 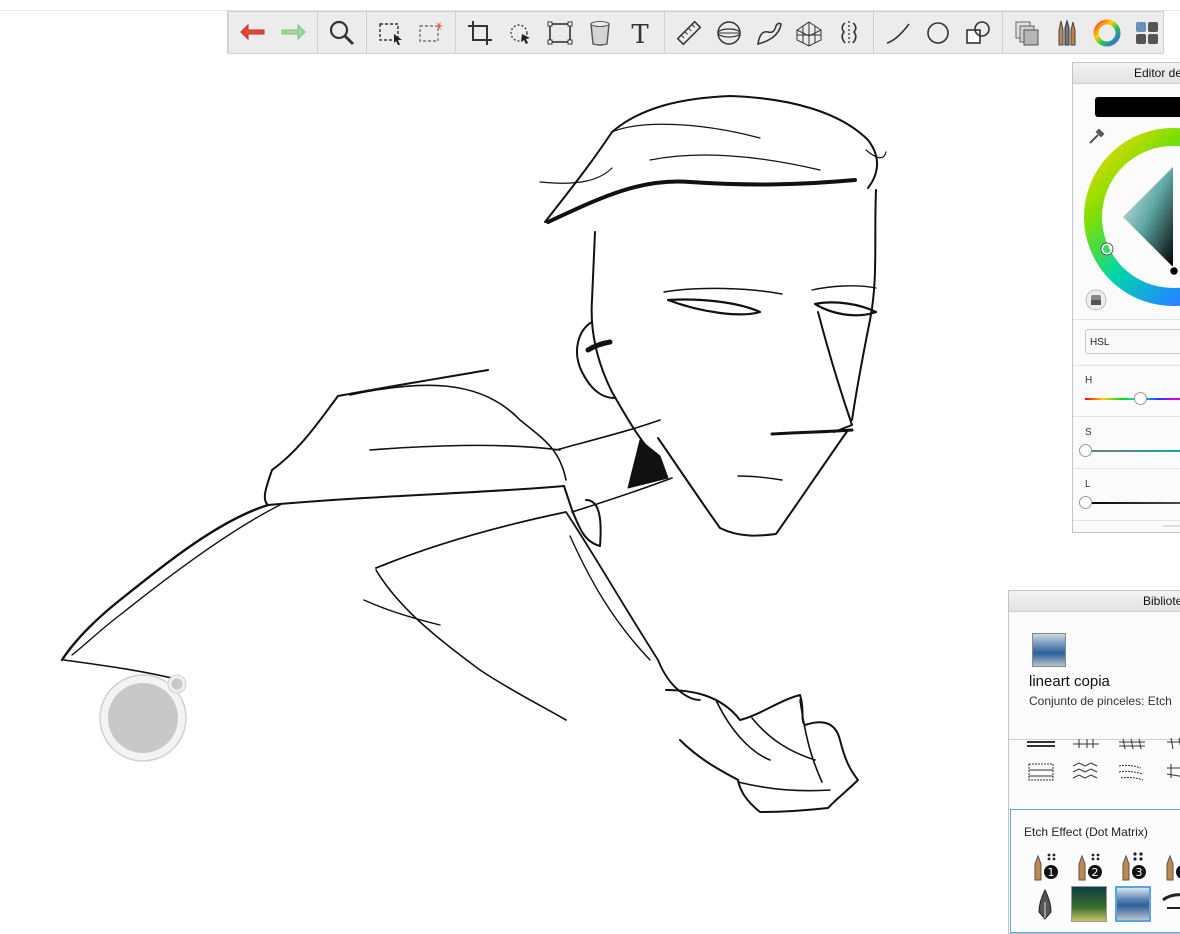 What do you see at coordinates (1094, 601) in the screenshot?
I see `brush-library-title: Bibliote` at bounding box center [1094, 601].